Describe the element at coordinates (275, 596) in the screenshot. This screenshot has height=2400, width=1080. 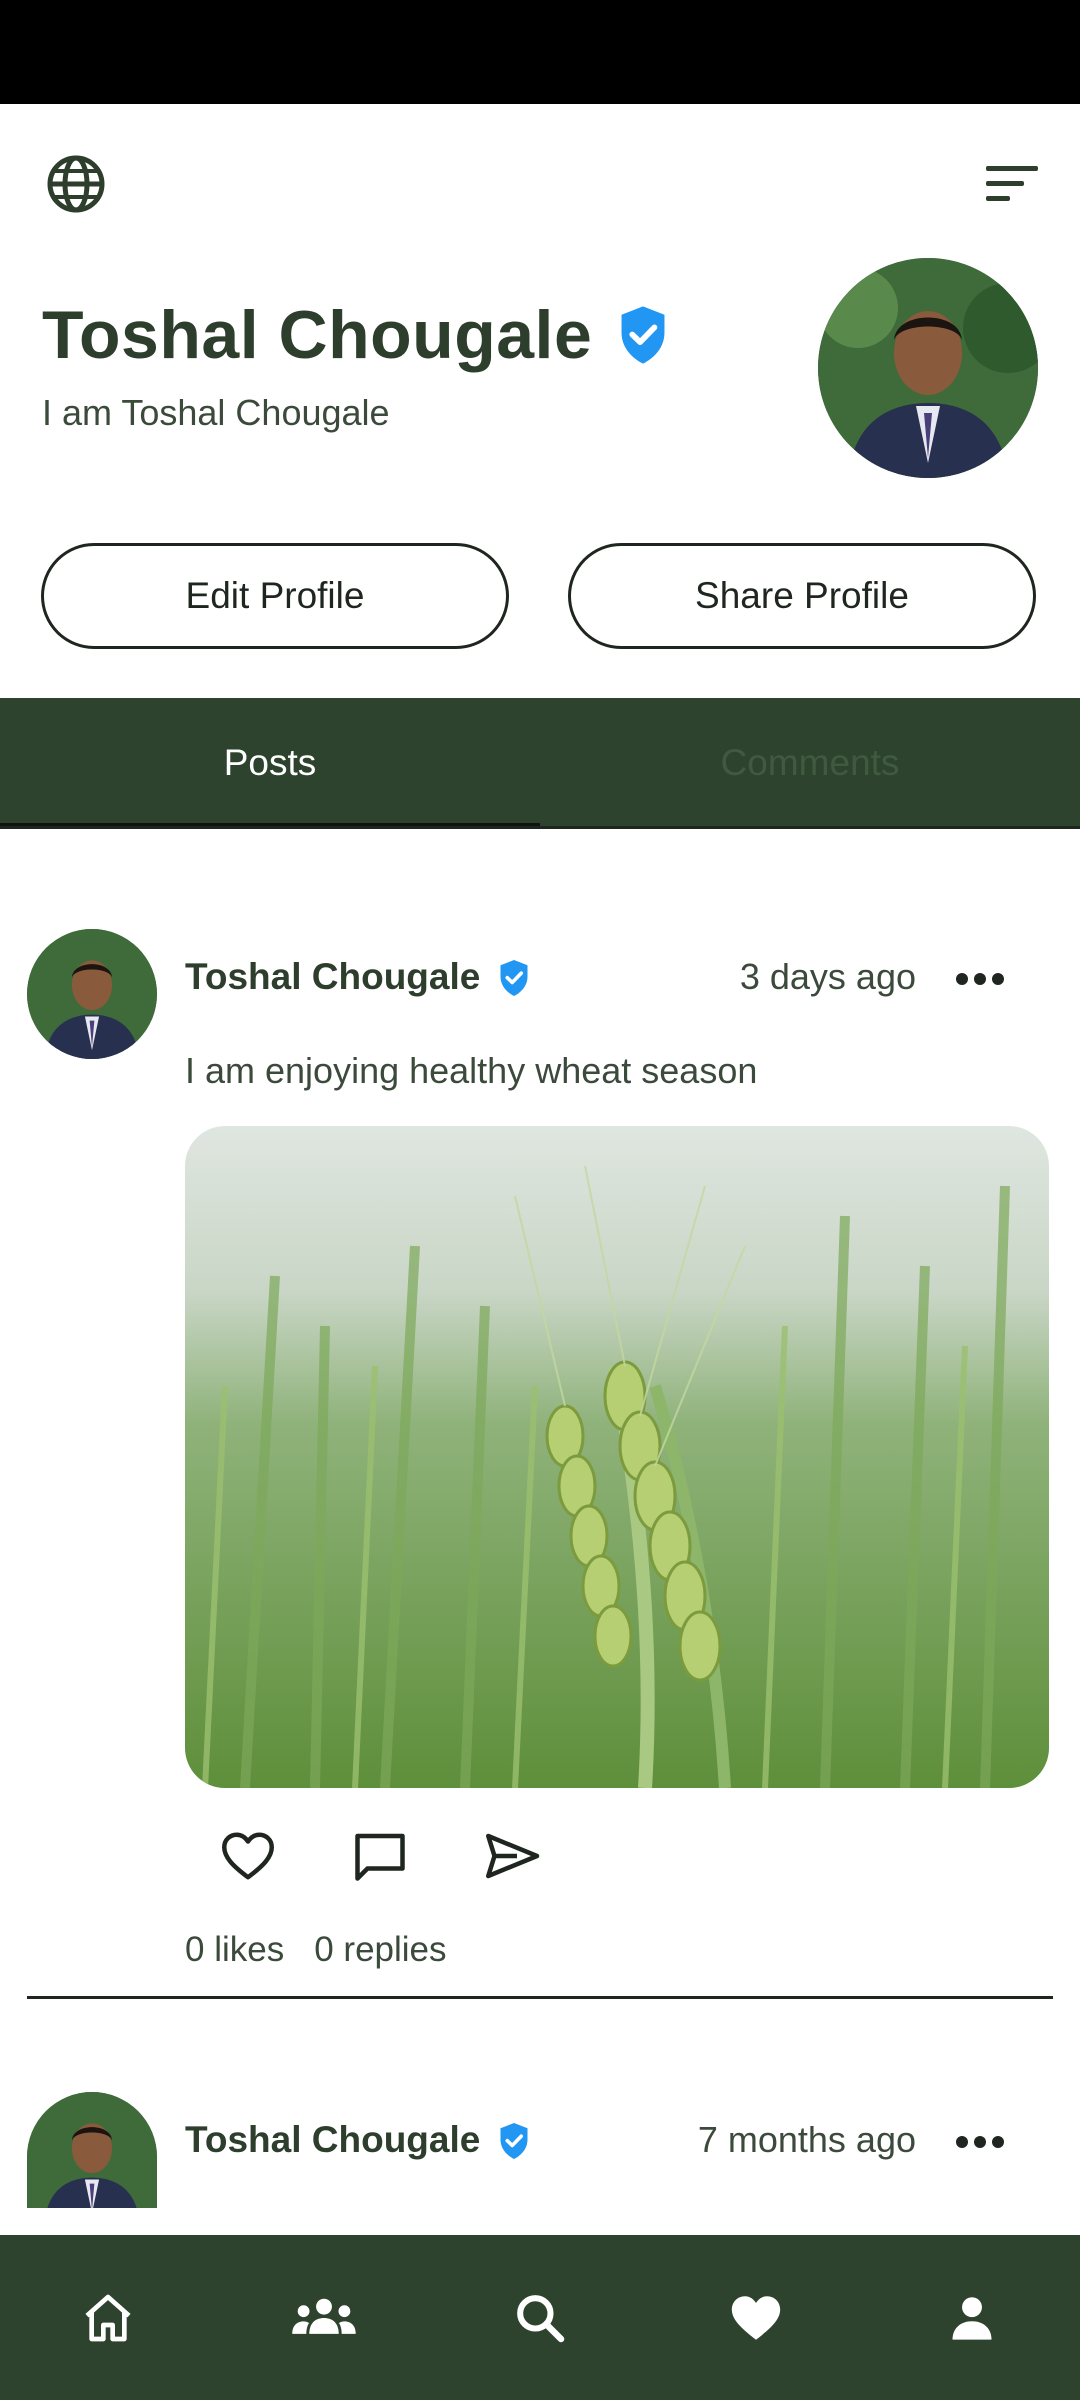
I see `edit-profile-button: Edit Profile` at that location.